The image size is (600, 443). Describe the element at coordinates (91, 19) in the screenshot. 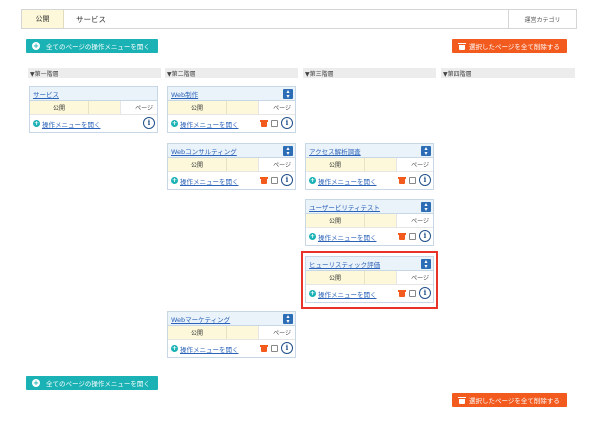

I see `page-title: サービス` at that location.